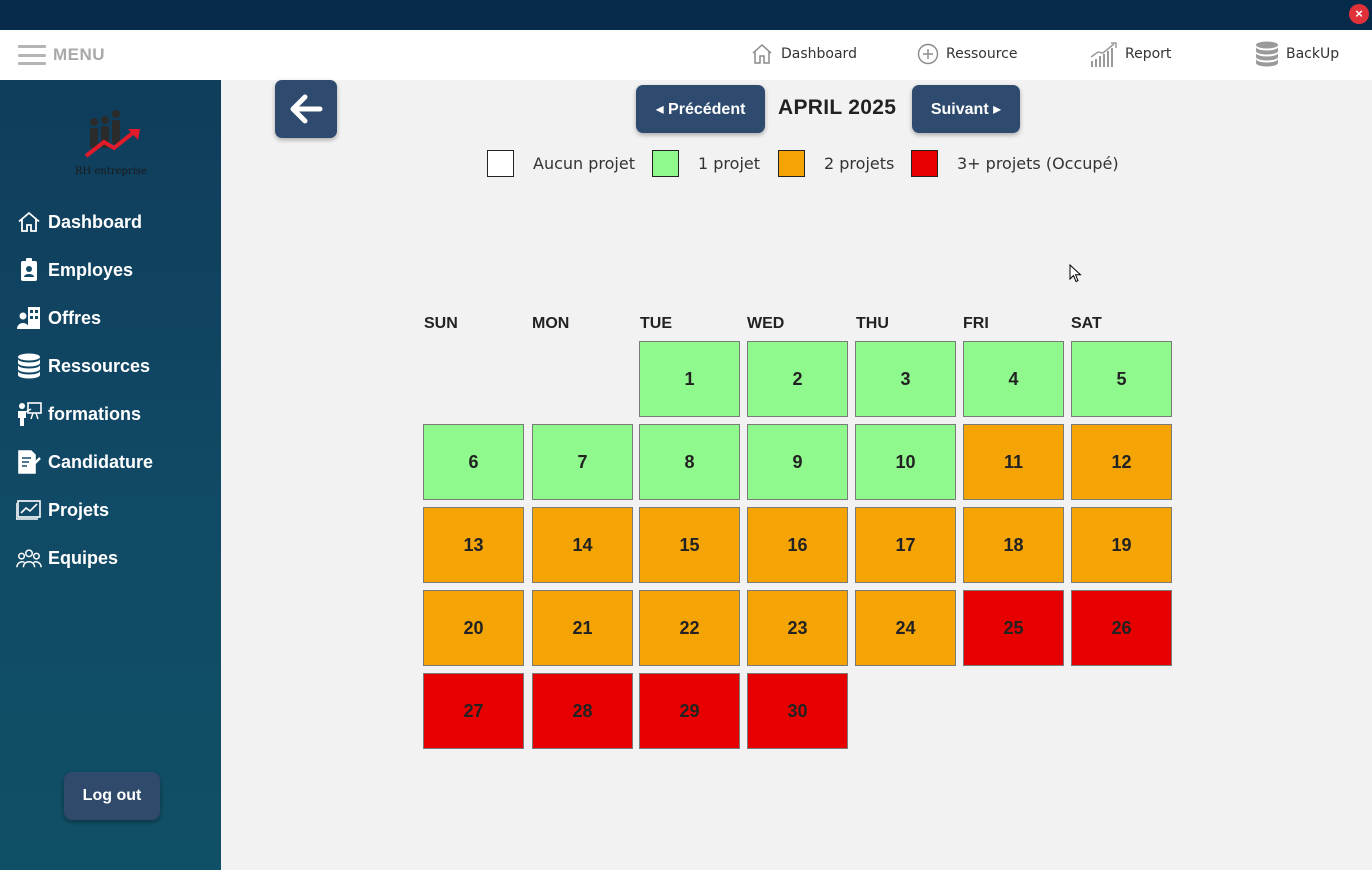 This screenshot has width=1372, height=870. What do you see at coordinates (656, 323) in the screenshot?
I see `weekday-header-tue: TUE` at bounding box center [656, 323].